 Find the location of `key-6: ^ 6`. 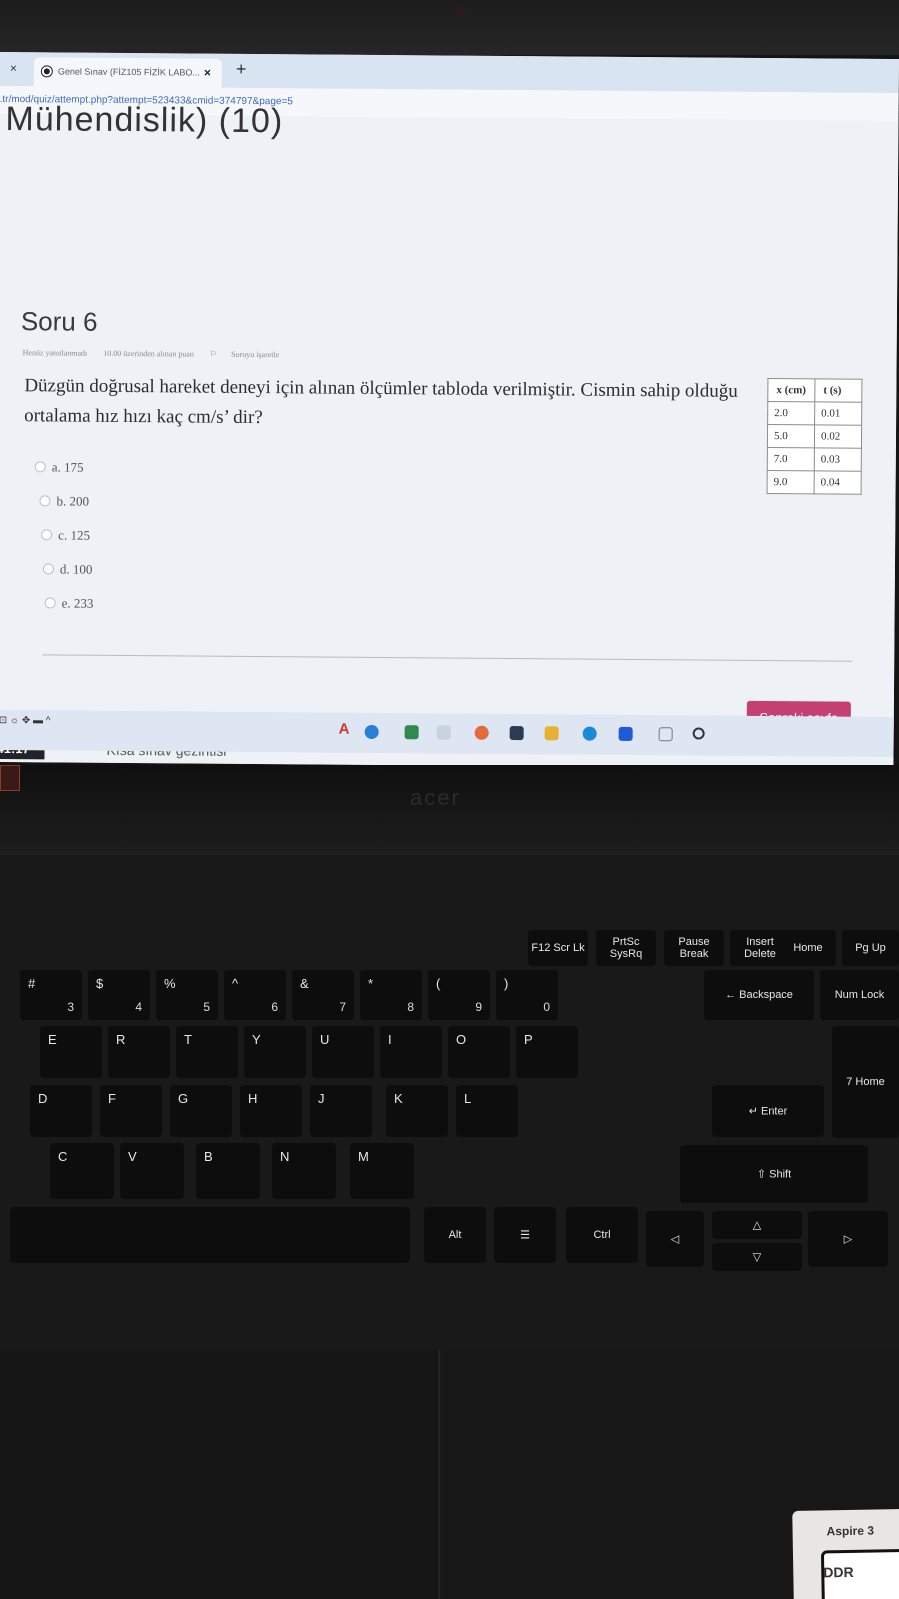

key-6: ^ 6 is located at coordinates (255, 995).